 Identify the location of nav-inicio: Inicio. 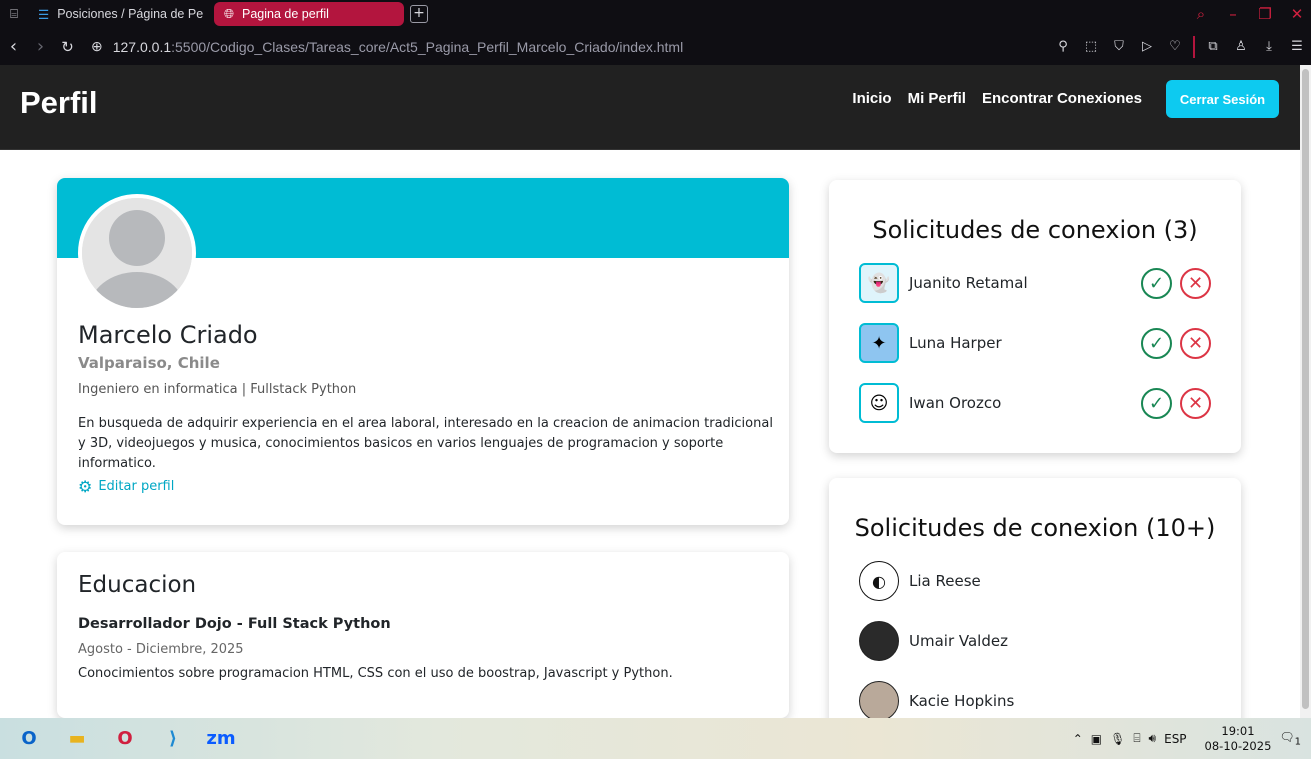
(871, 98).